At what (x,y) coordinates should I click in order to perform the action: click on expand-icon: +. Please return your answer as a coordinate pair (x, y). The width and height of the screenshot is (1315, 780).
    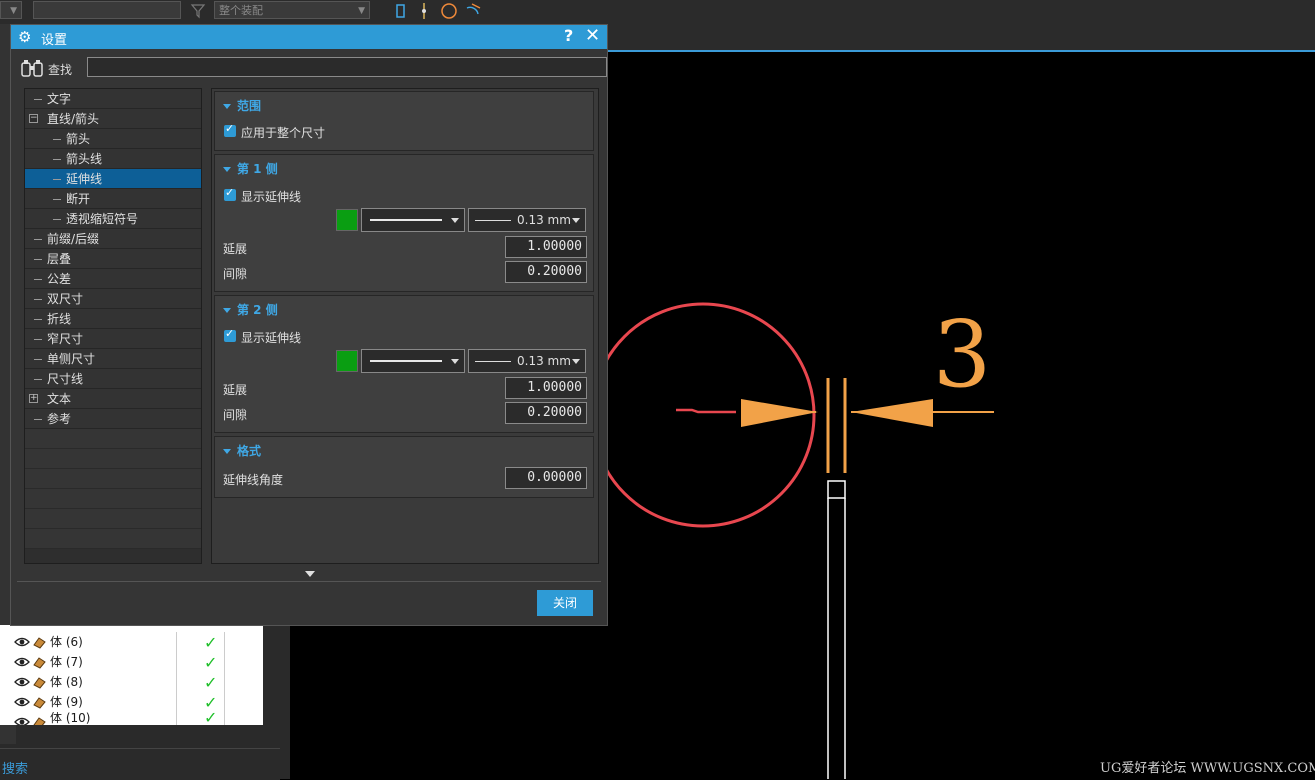
    Looking at the image, I should click on (33, 398).